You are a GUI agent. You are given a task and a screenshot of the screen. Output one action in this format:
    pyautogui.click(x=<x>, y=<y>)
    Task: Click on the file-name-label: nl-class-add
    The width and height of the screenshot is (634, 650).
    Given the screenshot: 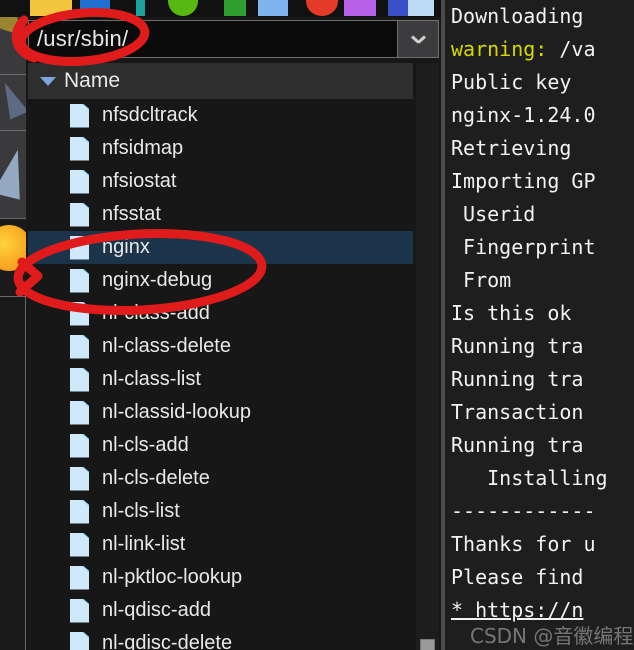 What is the action you would take?
    pyautogui.click(x=156, y=313)
    